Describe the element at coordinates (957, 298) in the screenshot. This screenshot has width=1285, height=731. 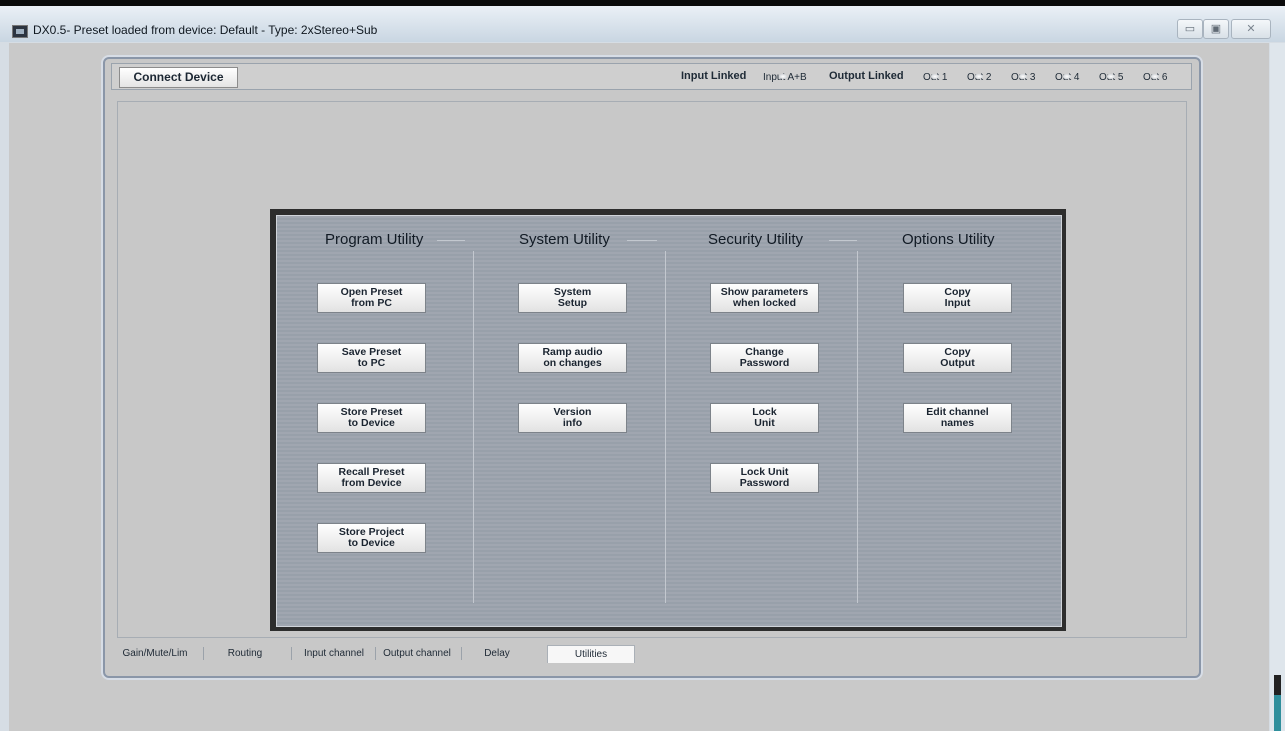
I see `copy-input-button: Copy Input` at that location.